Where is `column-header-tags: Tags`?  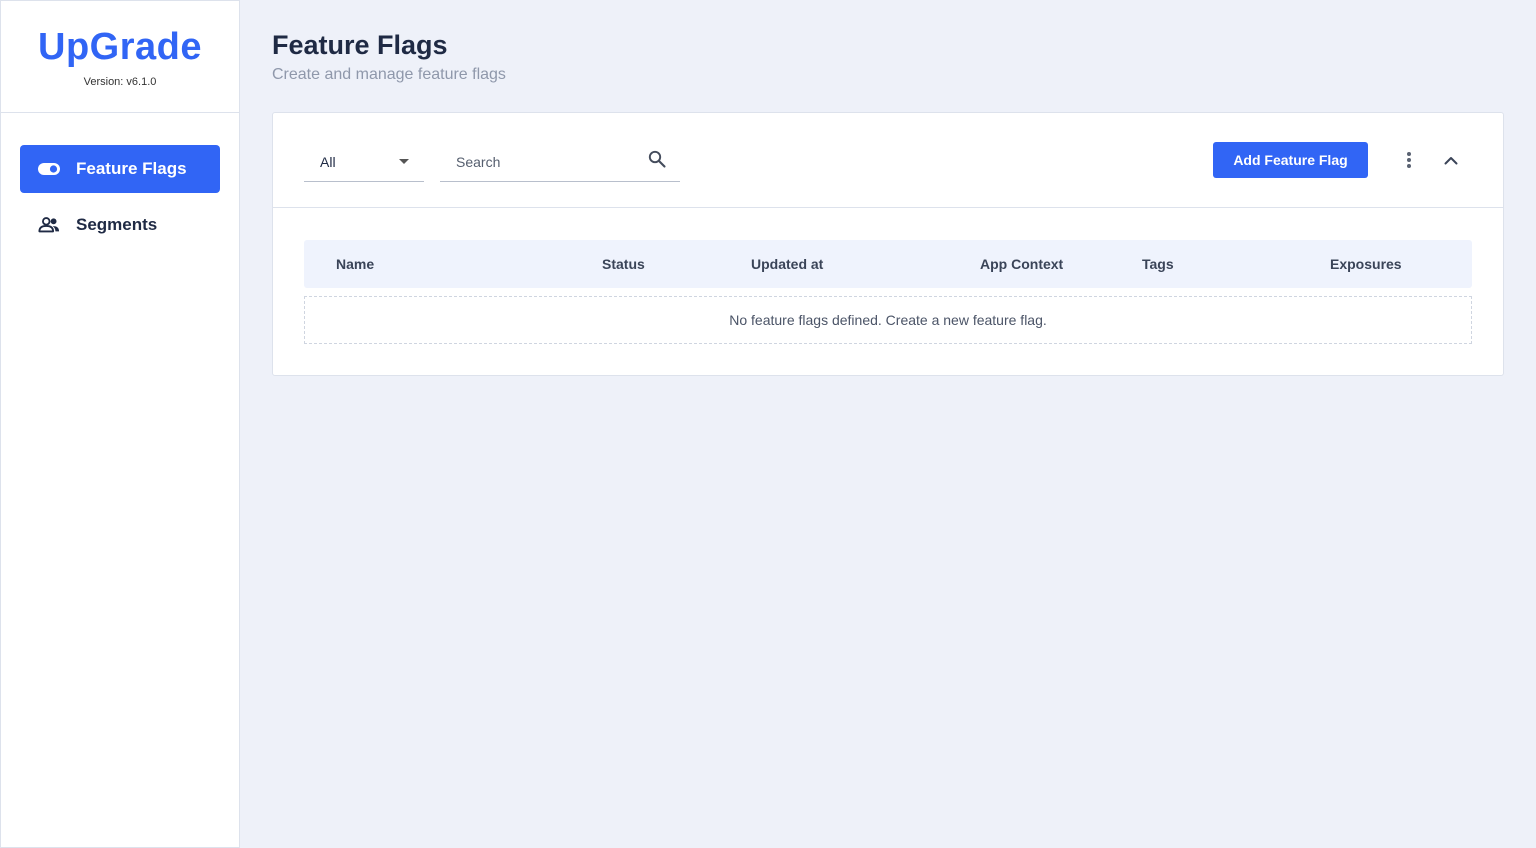 column-header-tags: Tags is located at coordinates (1158, 264).